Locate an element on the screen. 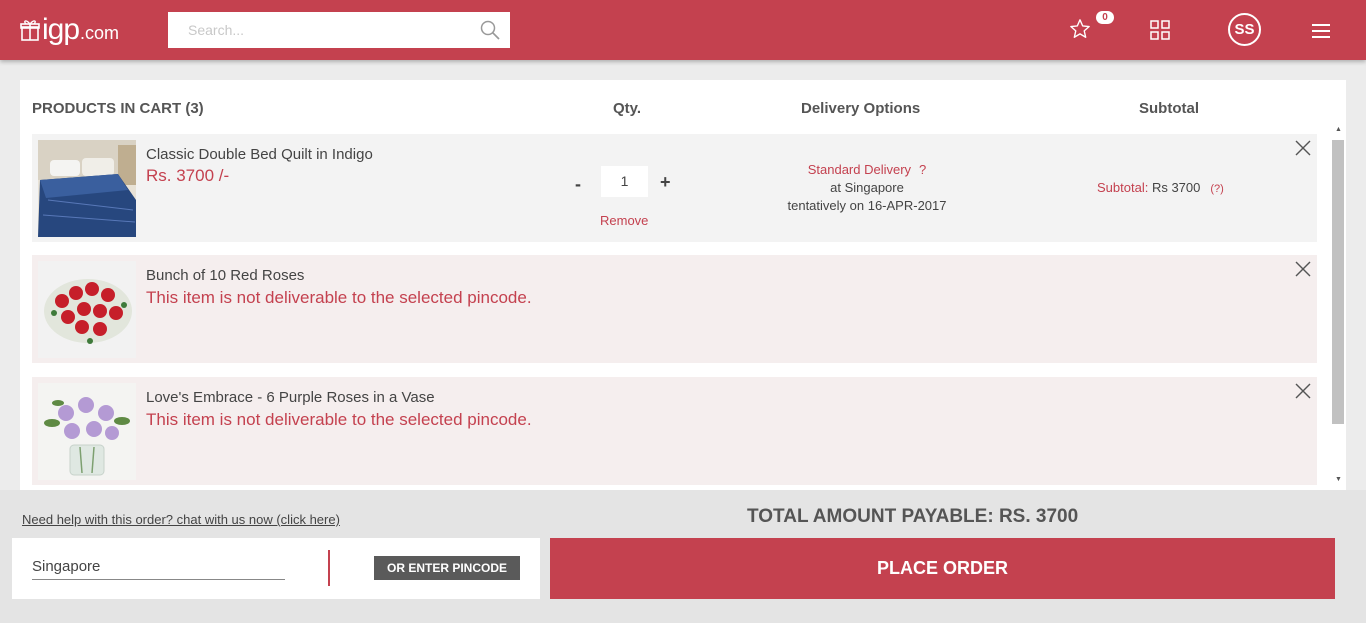 Image resolution: width=1366 pixels, height=623 pixels. total-amount: TOTAL AMOUNT PAYABLE: RS. 3700 is located at coordinates (913, 516).